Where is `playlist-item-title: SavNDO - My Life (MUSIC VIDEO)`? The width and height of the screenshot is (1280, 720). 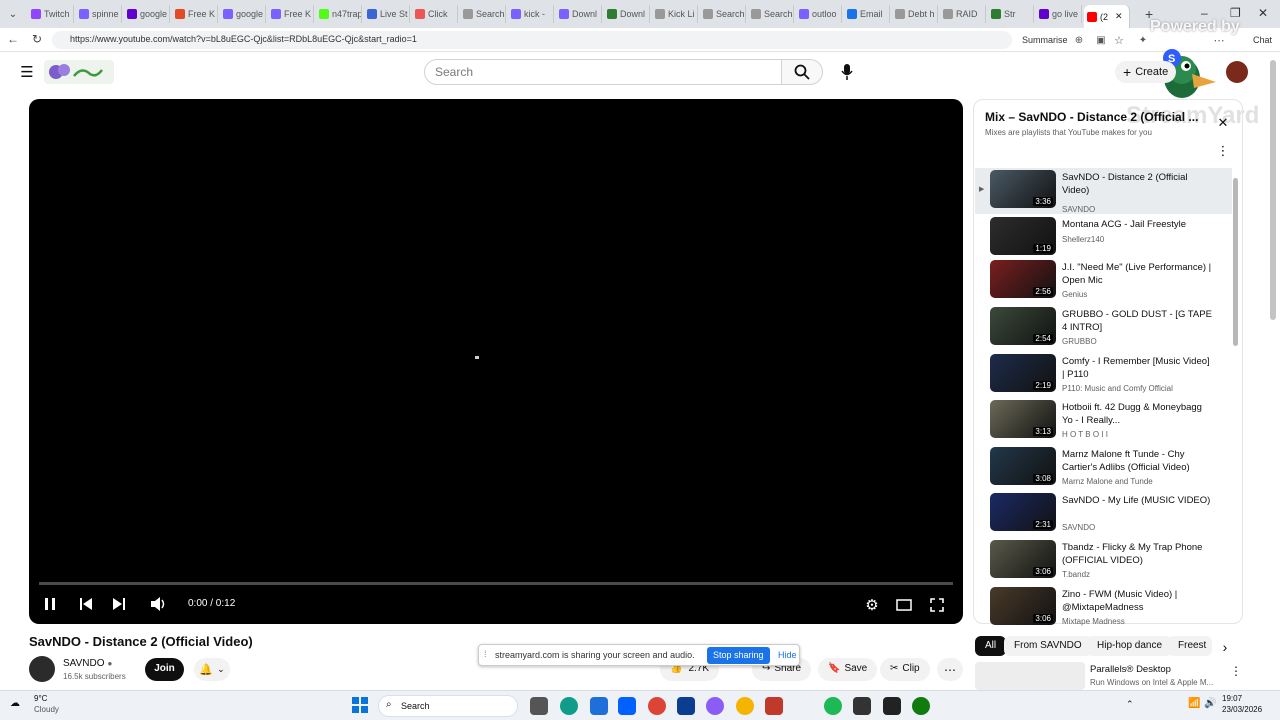
playlist-item-title: SavNDO - My Life (MUSIC VIDEO) is located at coordinates (1137, 500).